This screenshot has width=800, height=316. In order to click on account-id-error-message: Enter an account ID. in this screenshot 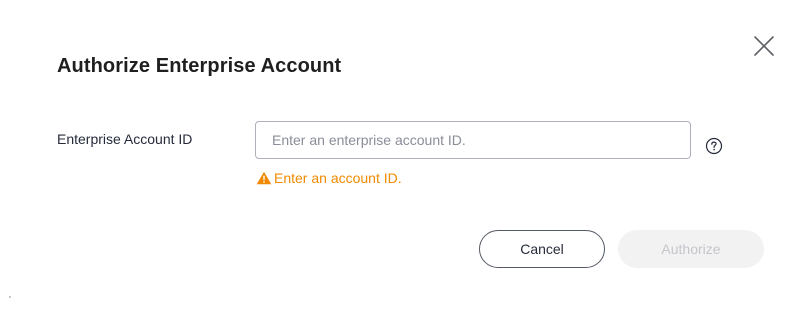, I will do `click(329, 178)`.